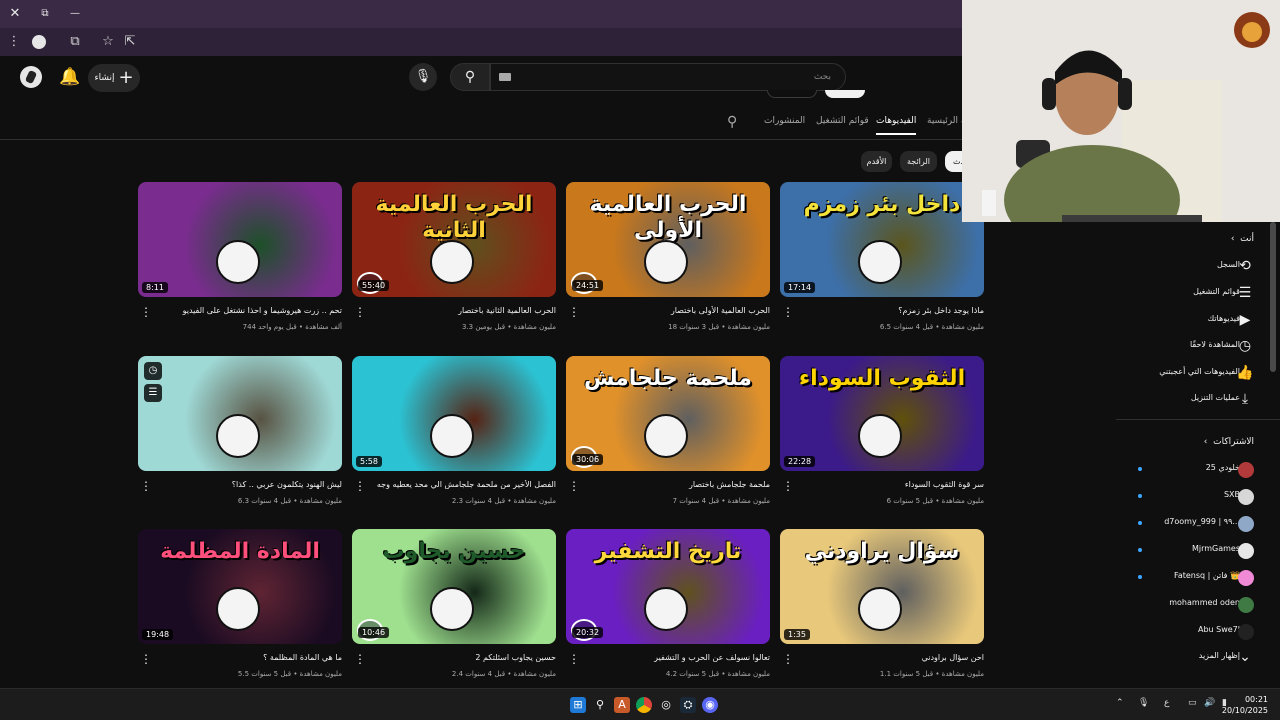 This screenshot has width=1280, height=720. I want to click on search-button: ⚲, so click(470, 77).